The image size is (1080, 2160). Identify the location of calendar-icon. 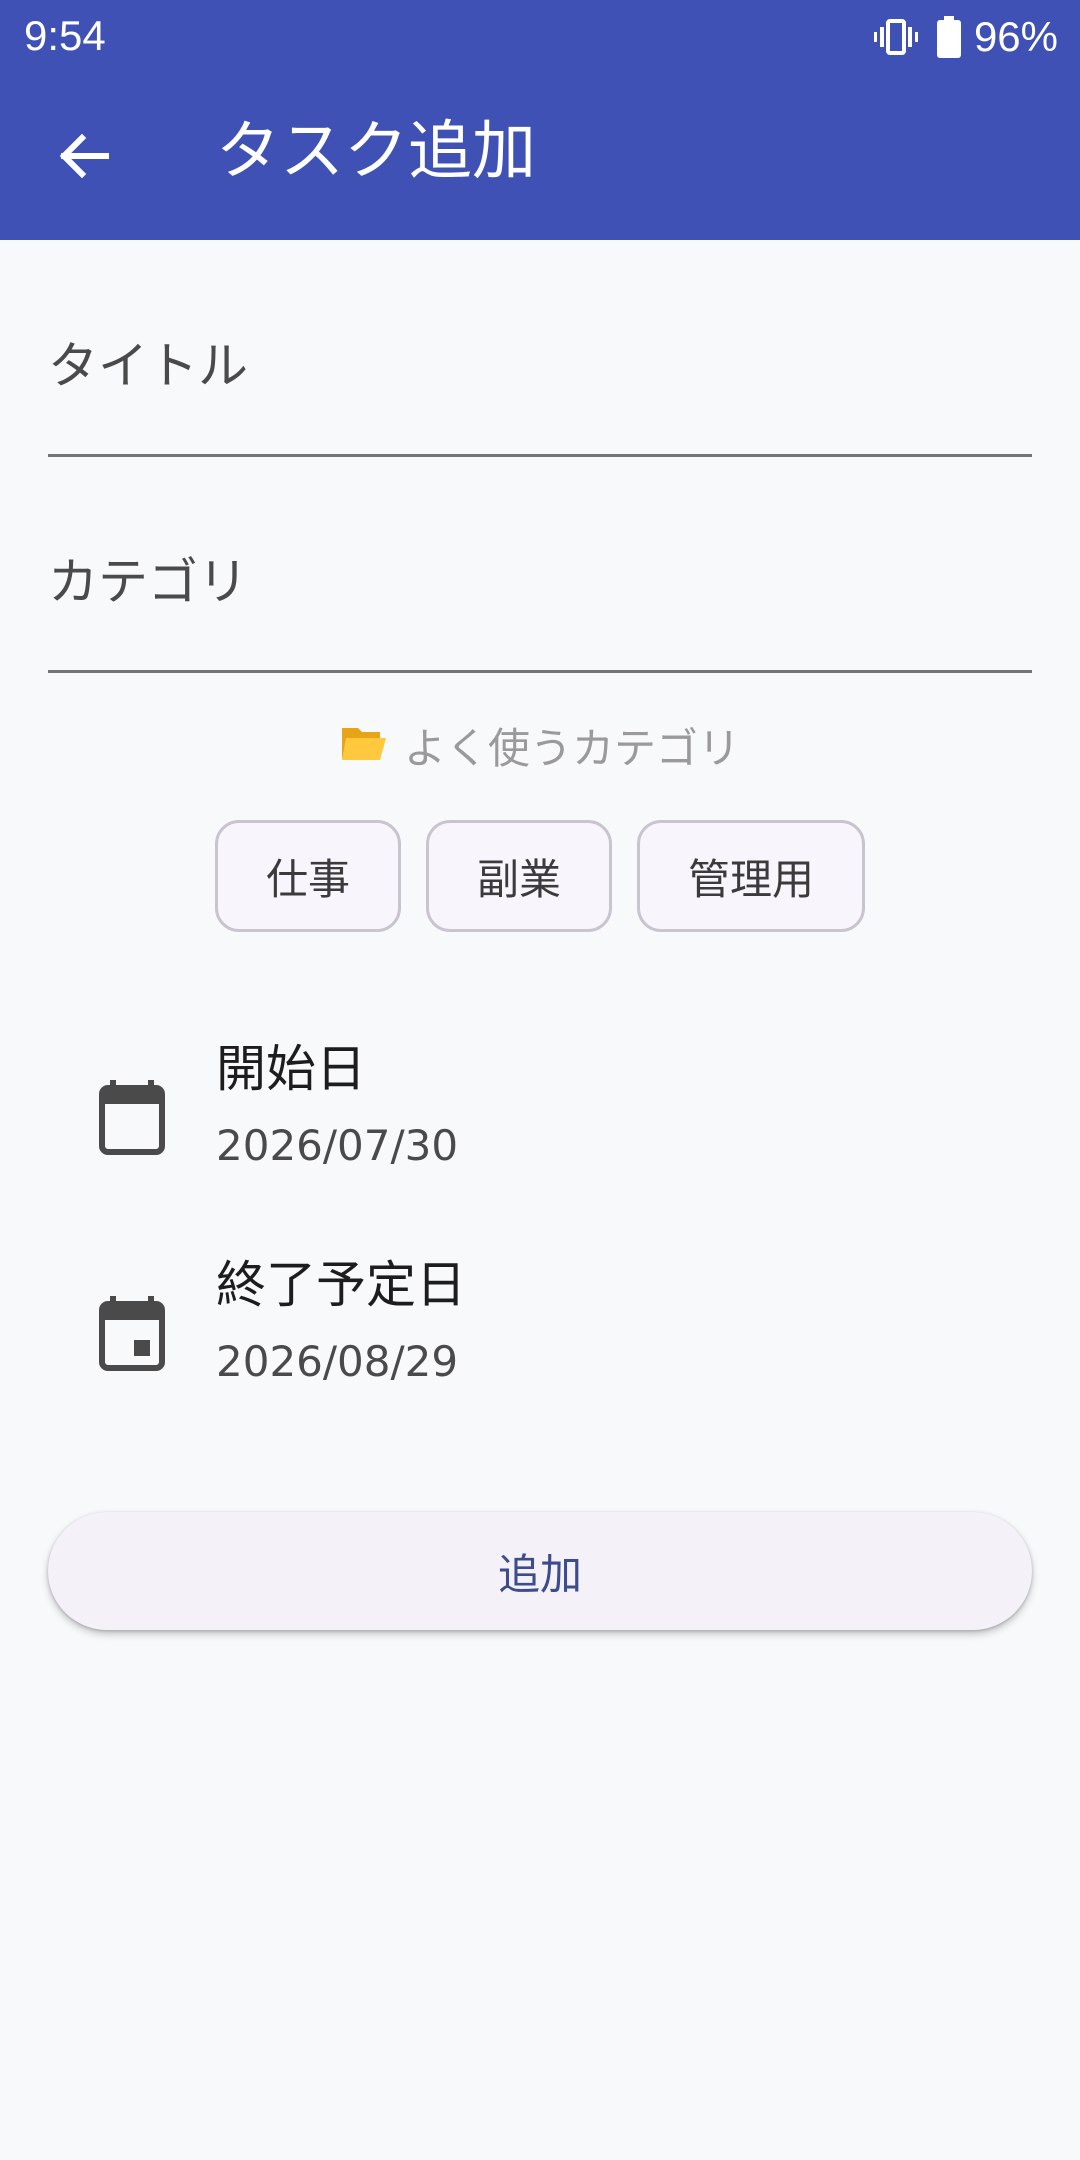
(132, 1118).